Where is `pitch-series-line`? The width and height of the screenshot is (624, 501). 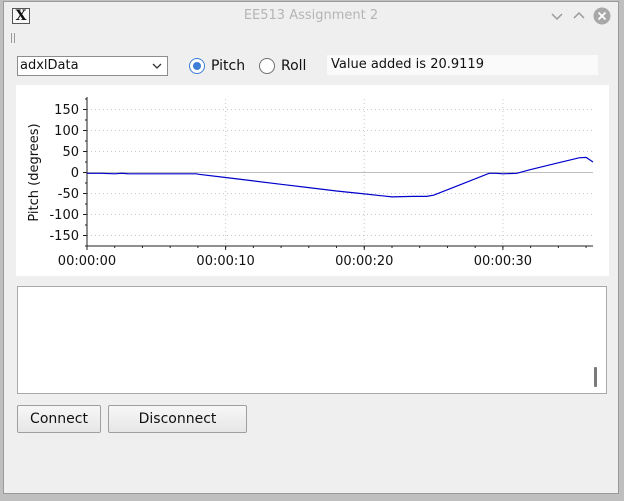 pitch-series-line is located at coordinates (340, 177).